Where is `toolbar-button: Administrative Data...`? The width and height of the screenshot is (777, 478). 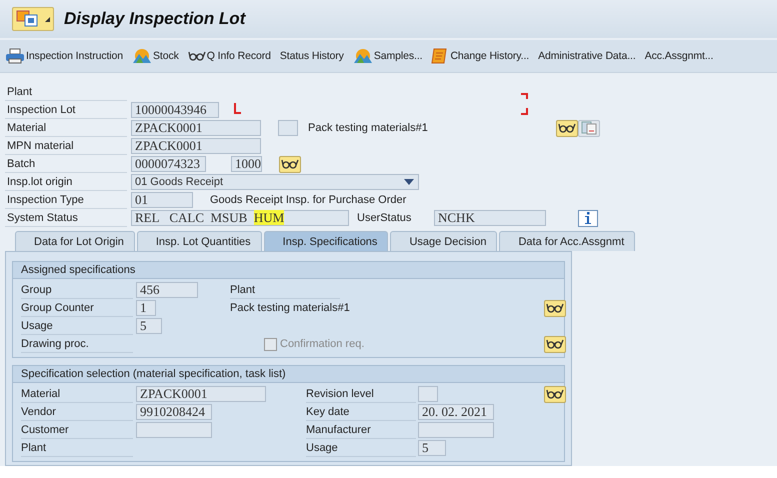 toolbar-button: Administrative Data... is located at coordinates (587, 56).